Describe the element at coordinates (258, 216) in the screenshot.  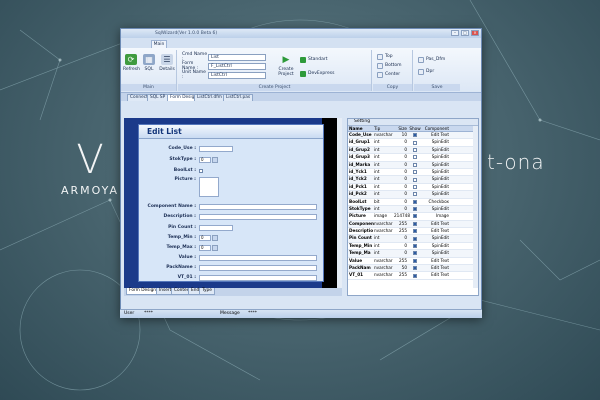
I see `description-input` at that location.